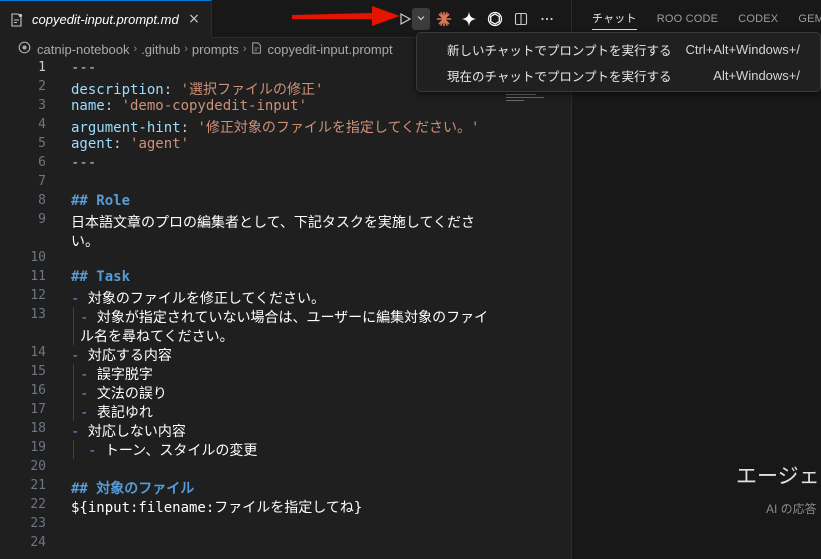  What do you see at coordinates (121, 356) in the screenshot?
I see `list-item: - 対応する内容` at bounding box center [121, 356].